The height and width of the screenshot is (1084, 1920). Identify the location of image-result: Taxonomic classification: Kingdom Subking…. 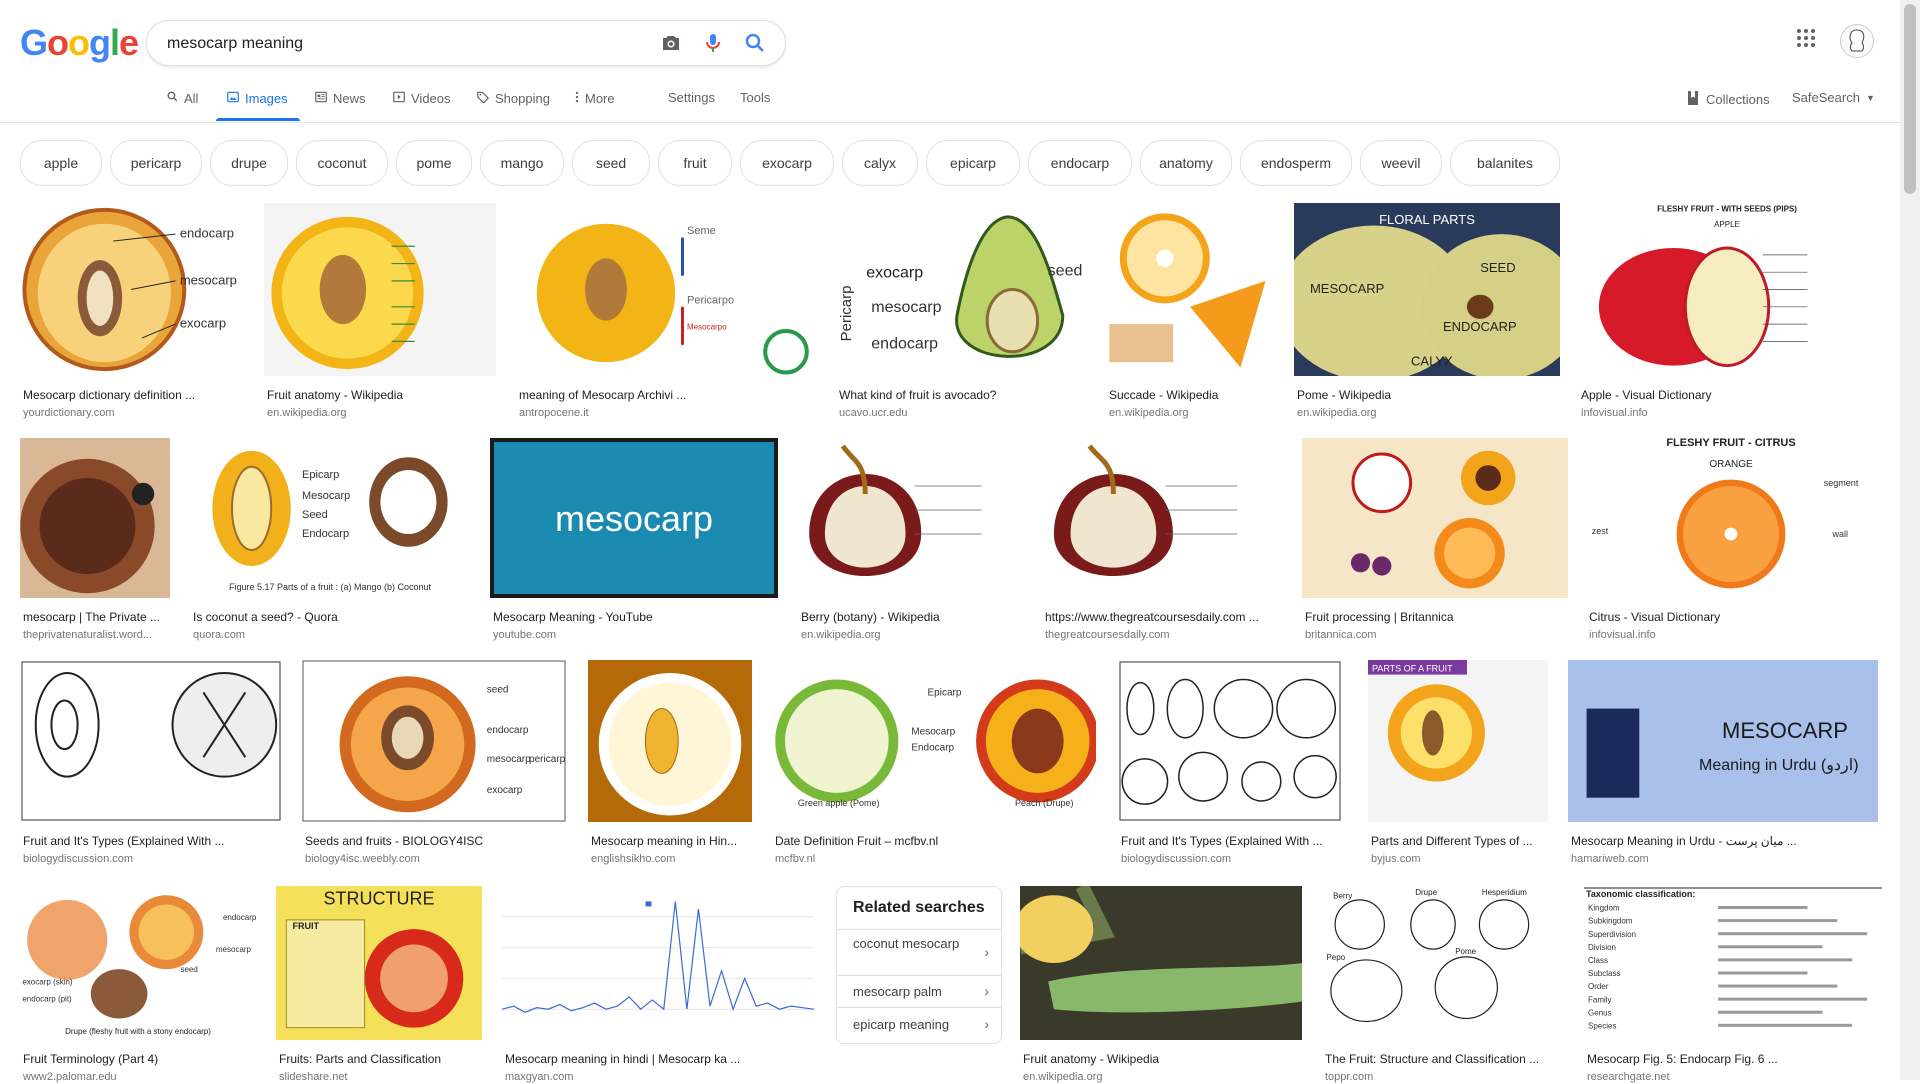
(1733, 985).